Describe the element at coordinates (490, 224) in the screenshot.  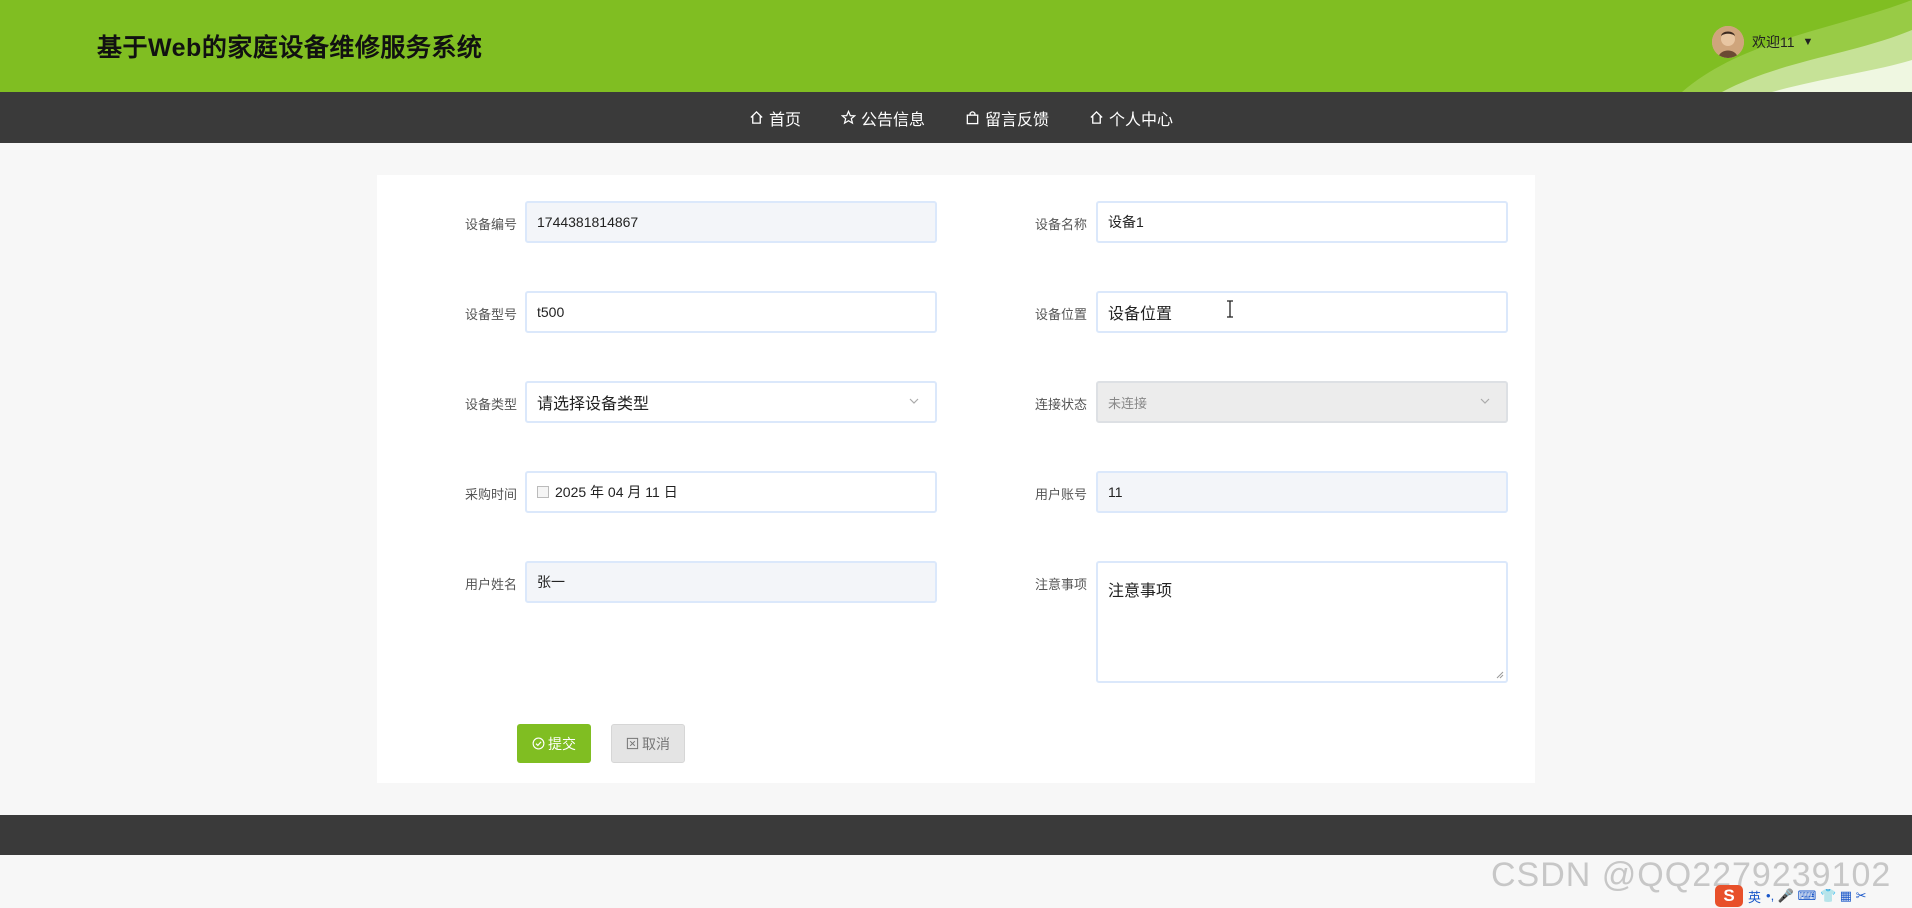
I see `device-no-label: 设备编号` at that location.